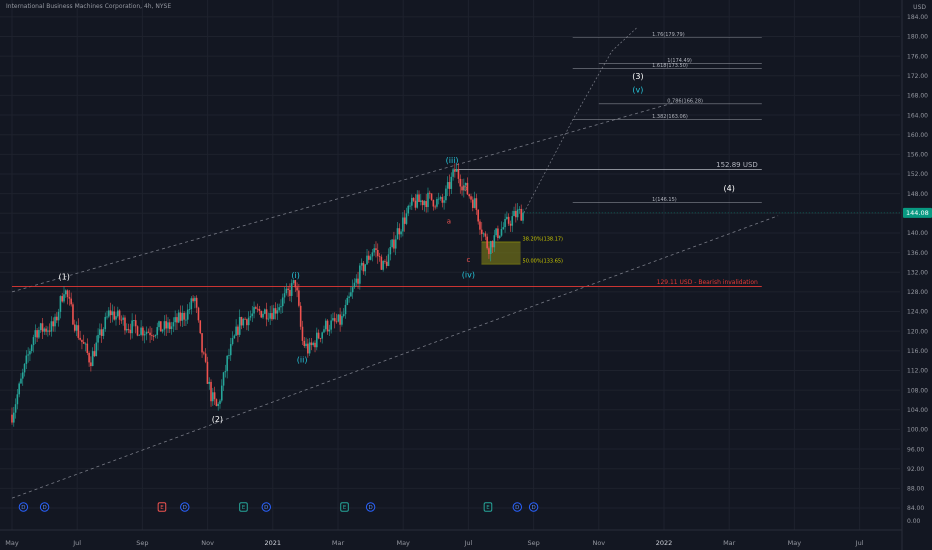 Image resolution: width=932 pixels, height=550 pixels. Describe the element at coordinates (685, 101) in the screenshot. I see `fib-label: 0.786(166.28)` at that location.